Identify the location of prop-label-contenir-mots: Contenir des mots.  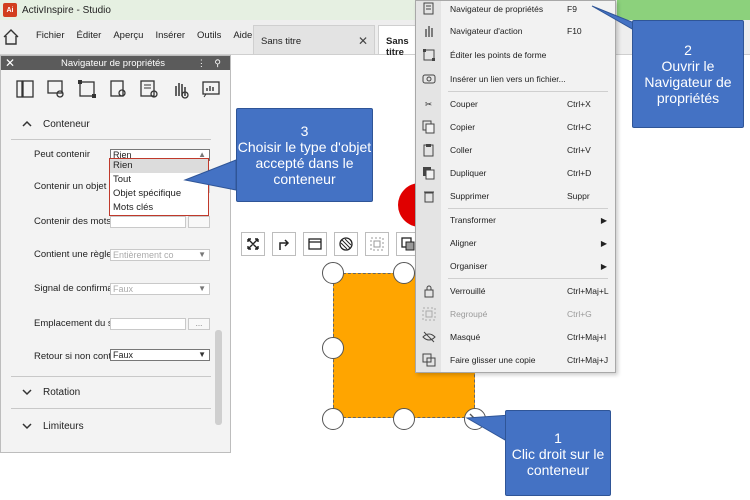
(73, 221).